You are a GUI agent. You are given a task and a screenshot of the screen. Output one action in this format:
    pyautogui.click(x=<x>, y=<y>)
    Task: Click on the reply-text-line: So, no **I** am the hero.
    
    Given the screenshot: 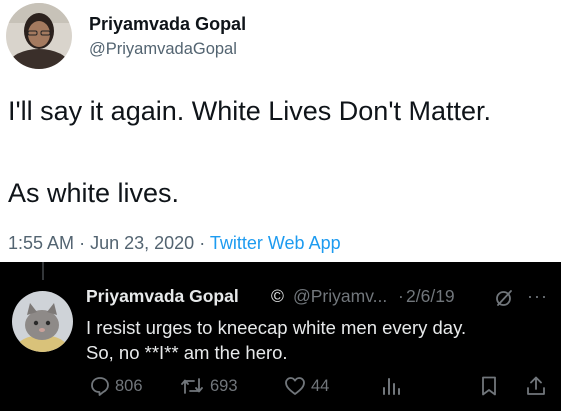 What is the action you would take?
    pyautogui.click(x=187, y=352)
    